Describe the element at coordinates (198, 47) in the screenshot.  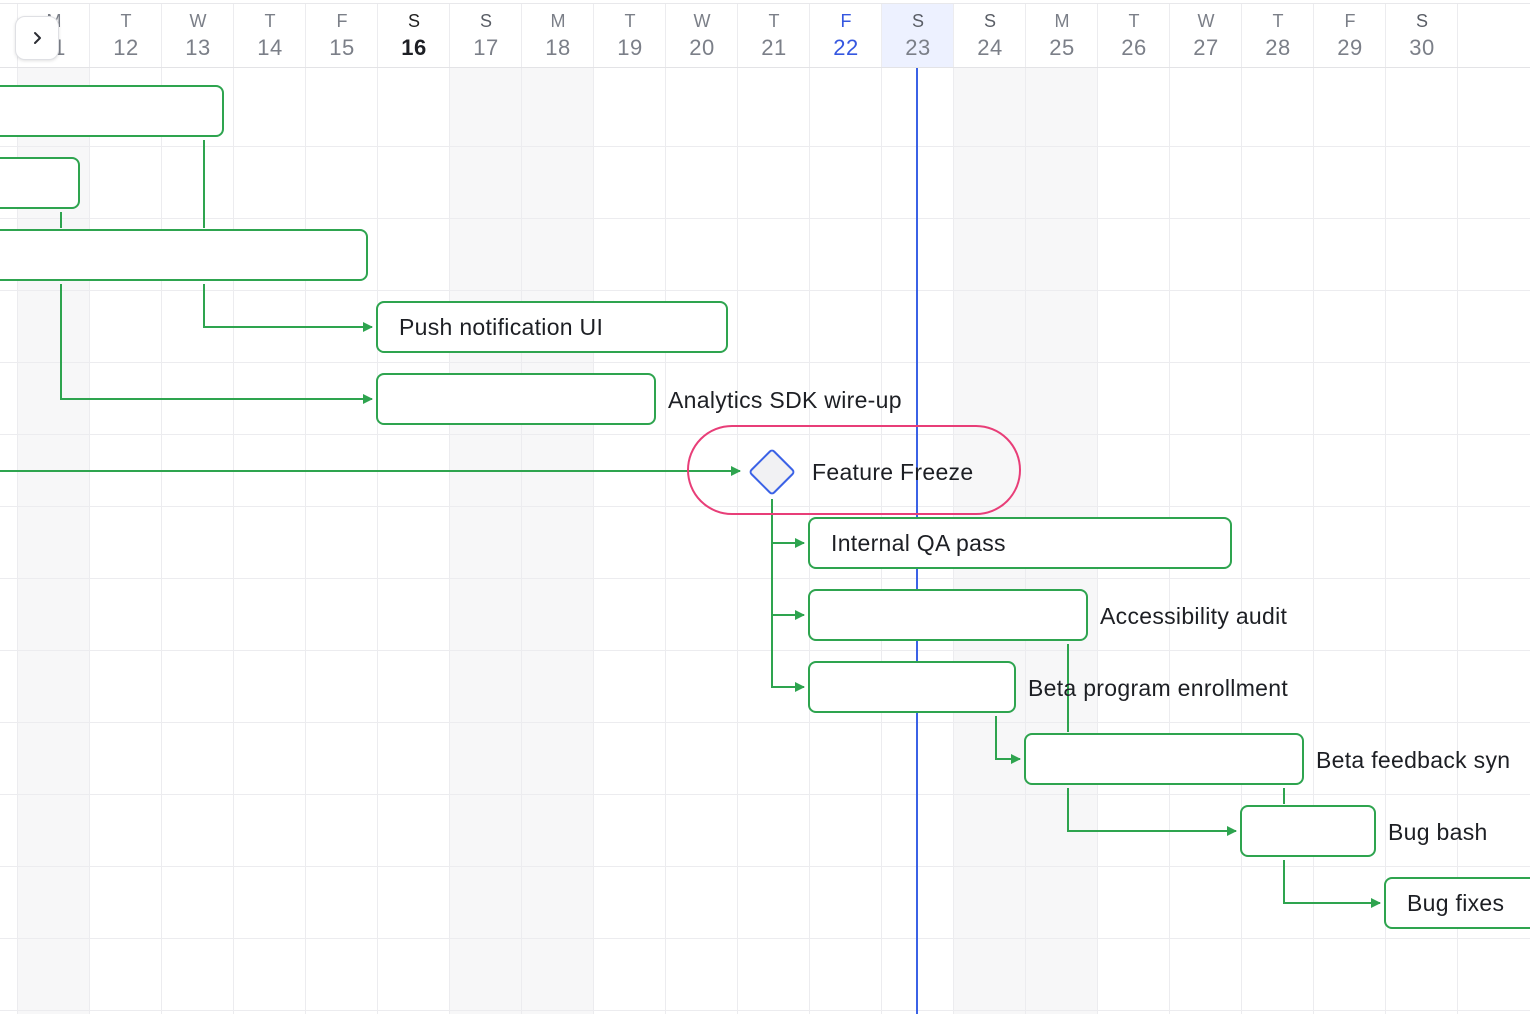
I see `day-number: 13` at that location.